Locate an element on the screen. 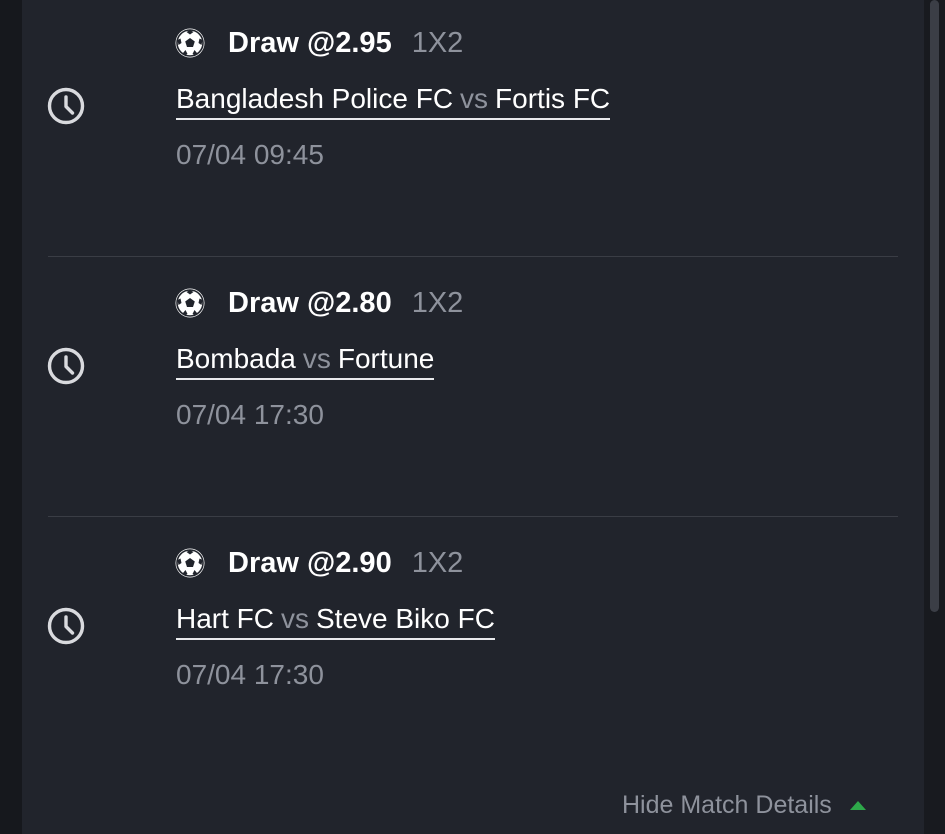  hide-match-details-button: Hide Match Details is located at coordinates (744, 805).